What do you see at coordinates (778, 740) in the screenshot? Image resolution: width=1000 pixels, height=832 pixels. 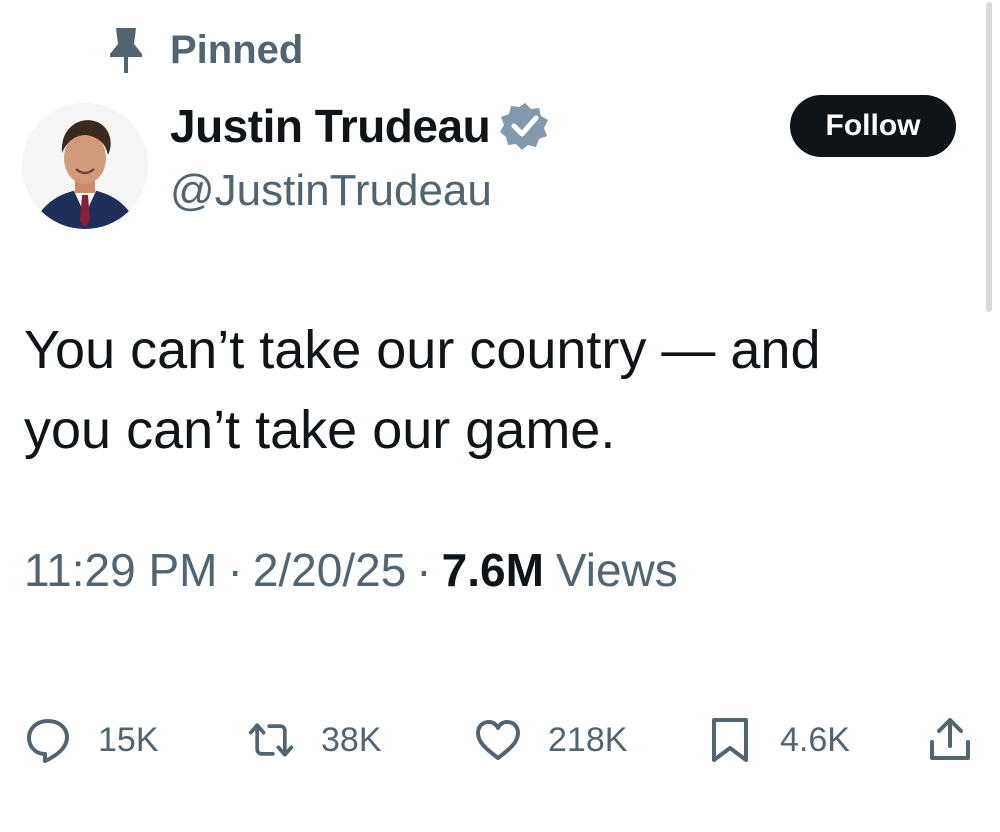 I see `bookmark-button: 4.6K` at bounding box center [778, 740].